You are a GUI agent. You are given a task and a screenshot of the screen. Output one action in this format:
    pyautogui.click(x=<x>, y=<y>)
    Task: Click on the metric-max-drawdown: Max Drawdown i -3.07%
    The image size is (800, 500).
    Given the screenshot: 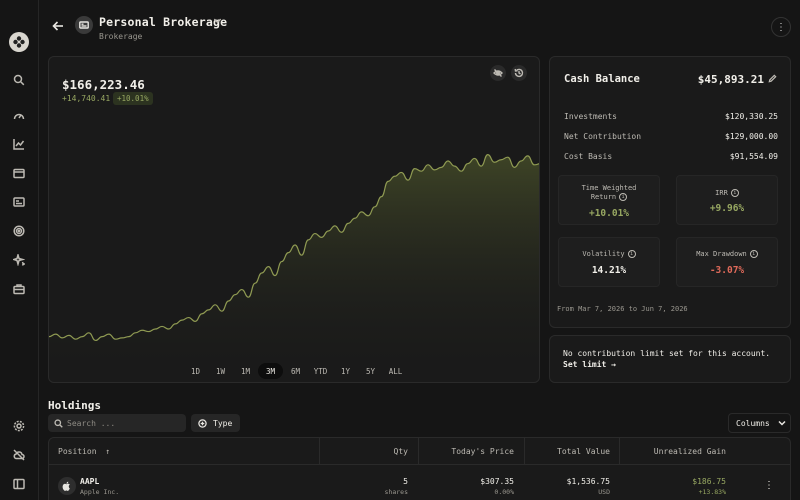 What is the action you would take?
    pyautogui.click(x=727, y=262)
    